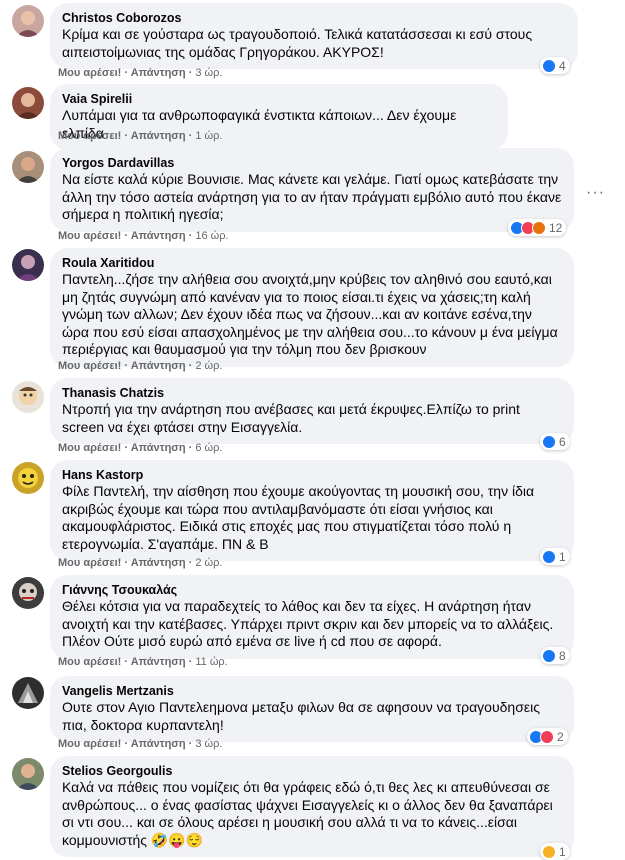  I want to click on haha-reaction-icon, so click(549, 851).